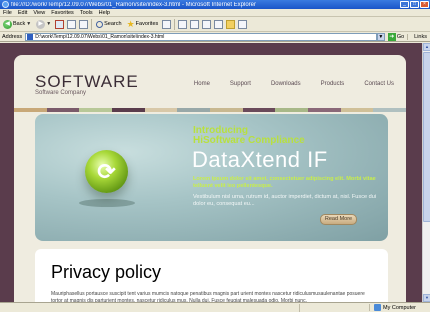  What do you see at coordinates (240, 84) in the screenshot?
I see `nav-support: Support` at bounding box center [240, 84].